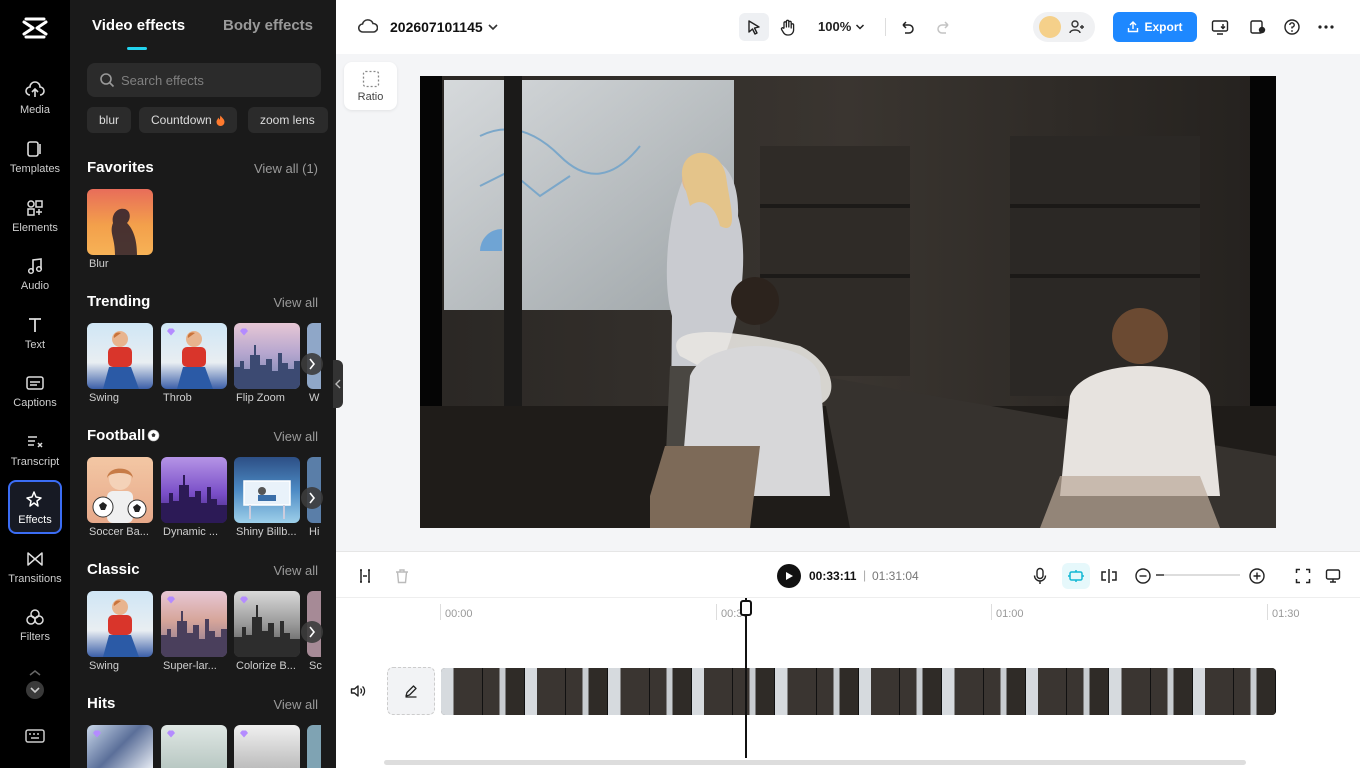  I want to click on record-voiceover-button, so click(1040, 576).